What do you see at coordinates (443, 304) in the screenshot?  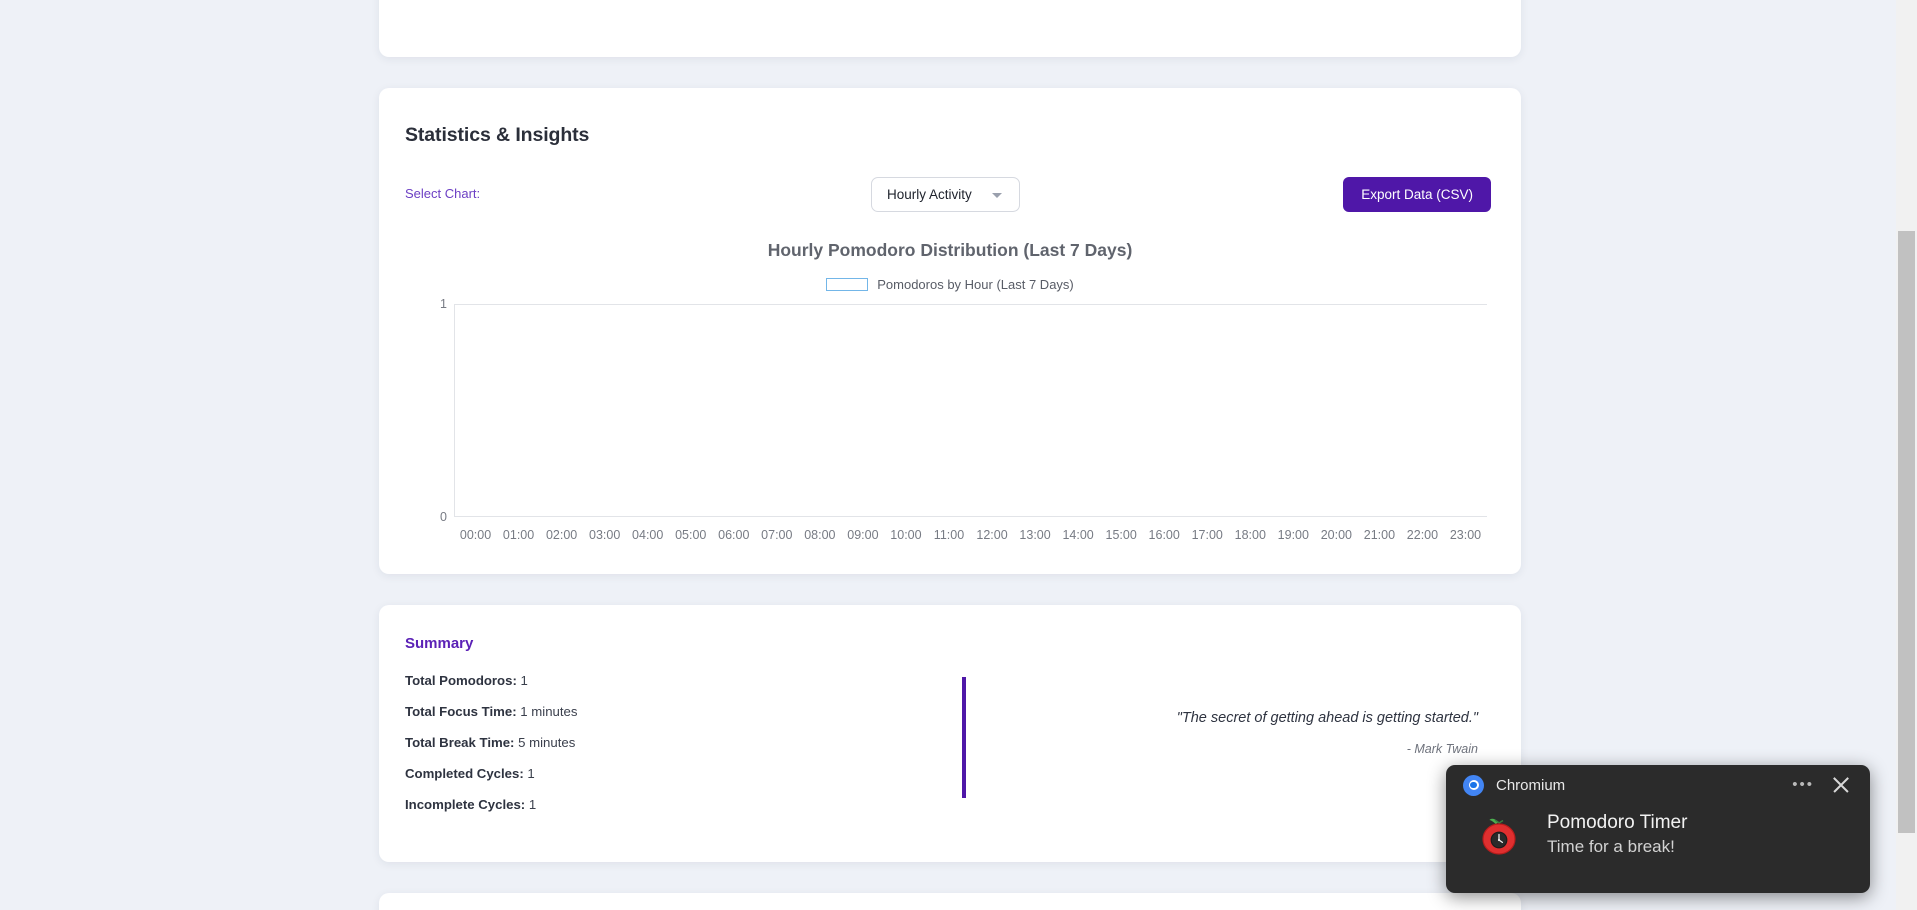 I see `y-tick-1: 1` at bounding box center [443, 304].